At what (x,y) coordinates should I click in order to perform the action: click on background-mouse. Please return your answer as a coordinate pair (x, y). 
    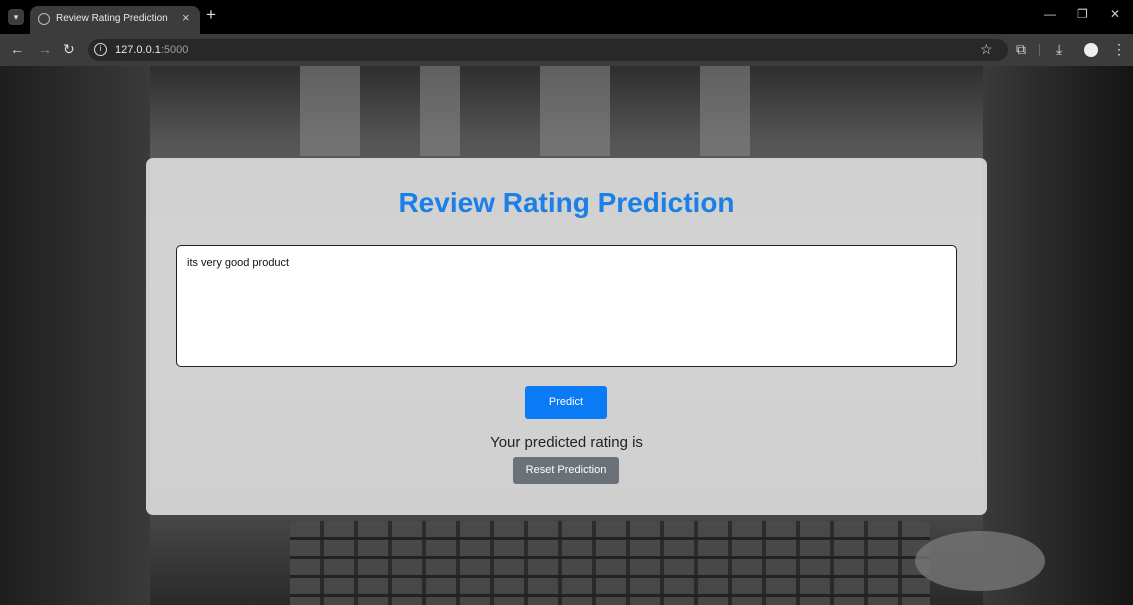
    Looking at the image, I should click on (980, 561).